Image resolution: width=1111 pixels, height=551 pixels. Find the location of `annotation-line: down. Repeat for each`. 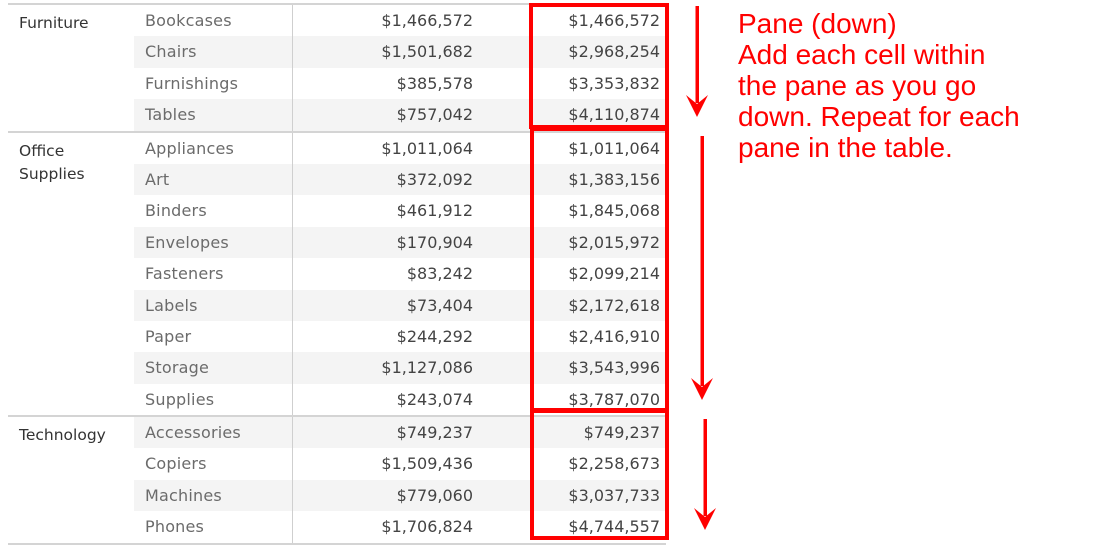

annotation-line: down. Repeat for each is located at coordinates (879, 116).